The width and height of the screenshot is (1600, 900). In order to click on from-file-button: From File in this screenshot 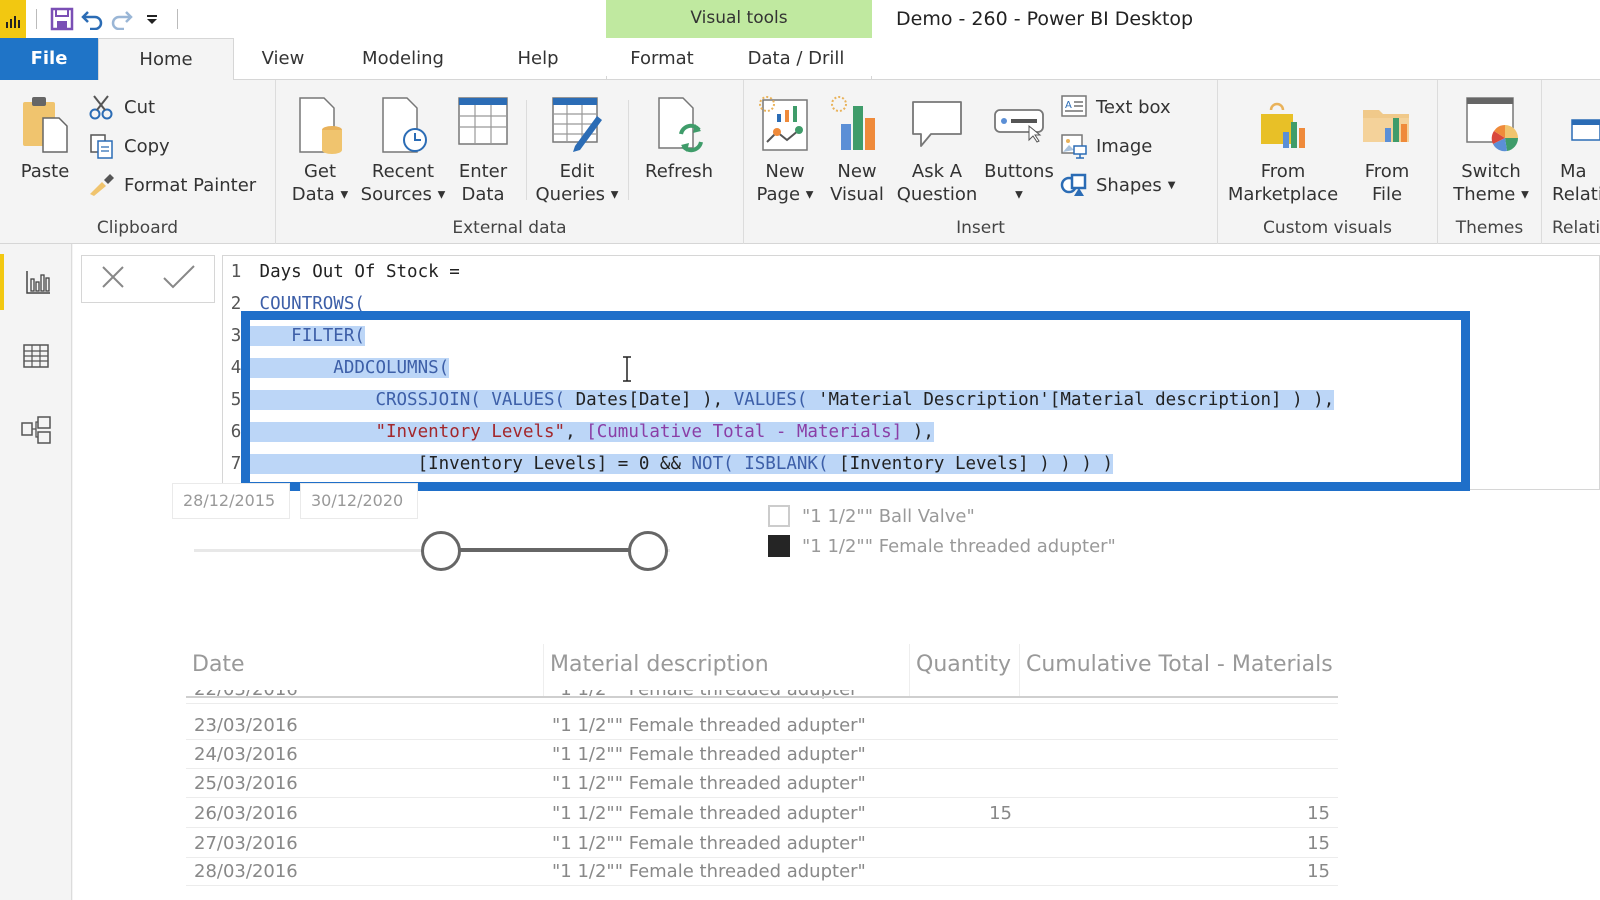, I will do `click(1387, 150)`.